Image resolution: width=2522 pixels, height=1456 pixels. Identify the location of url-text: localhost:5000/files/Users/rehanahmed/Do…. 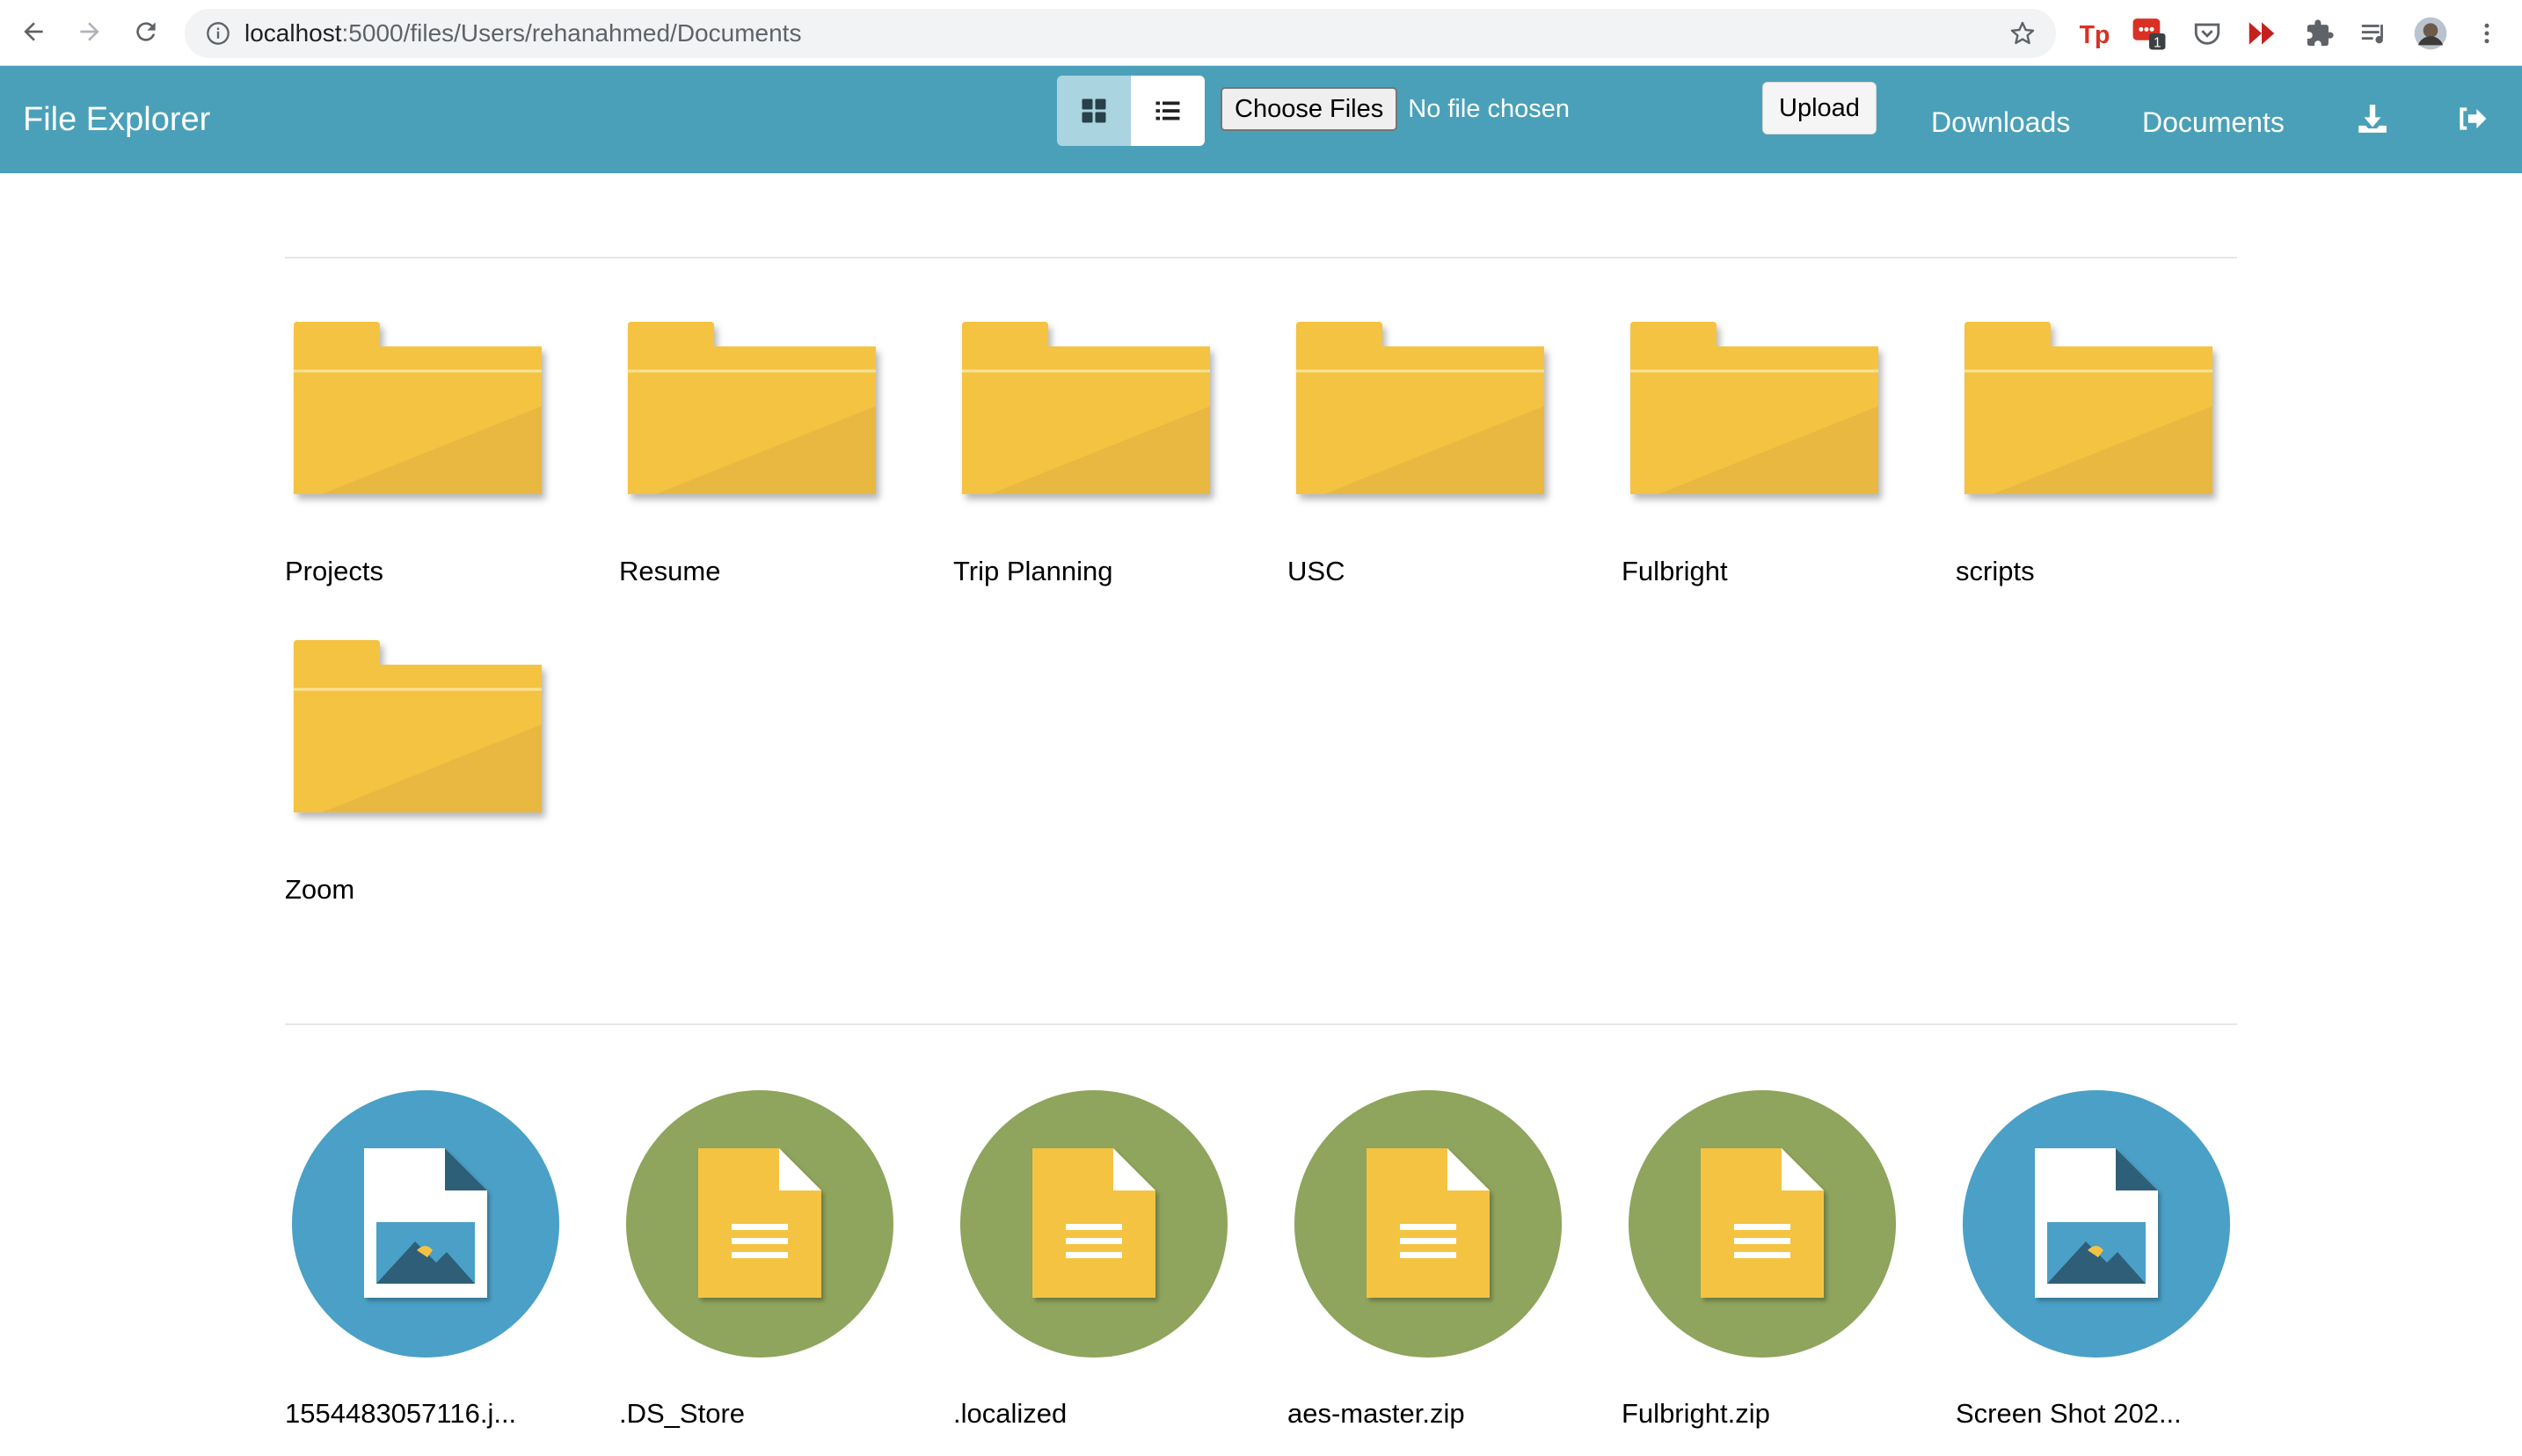
(522, 33).